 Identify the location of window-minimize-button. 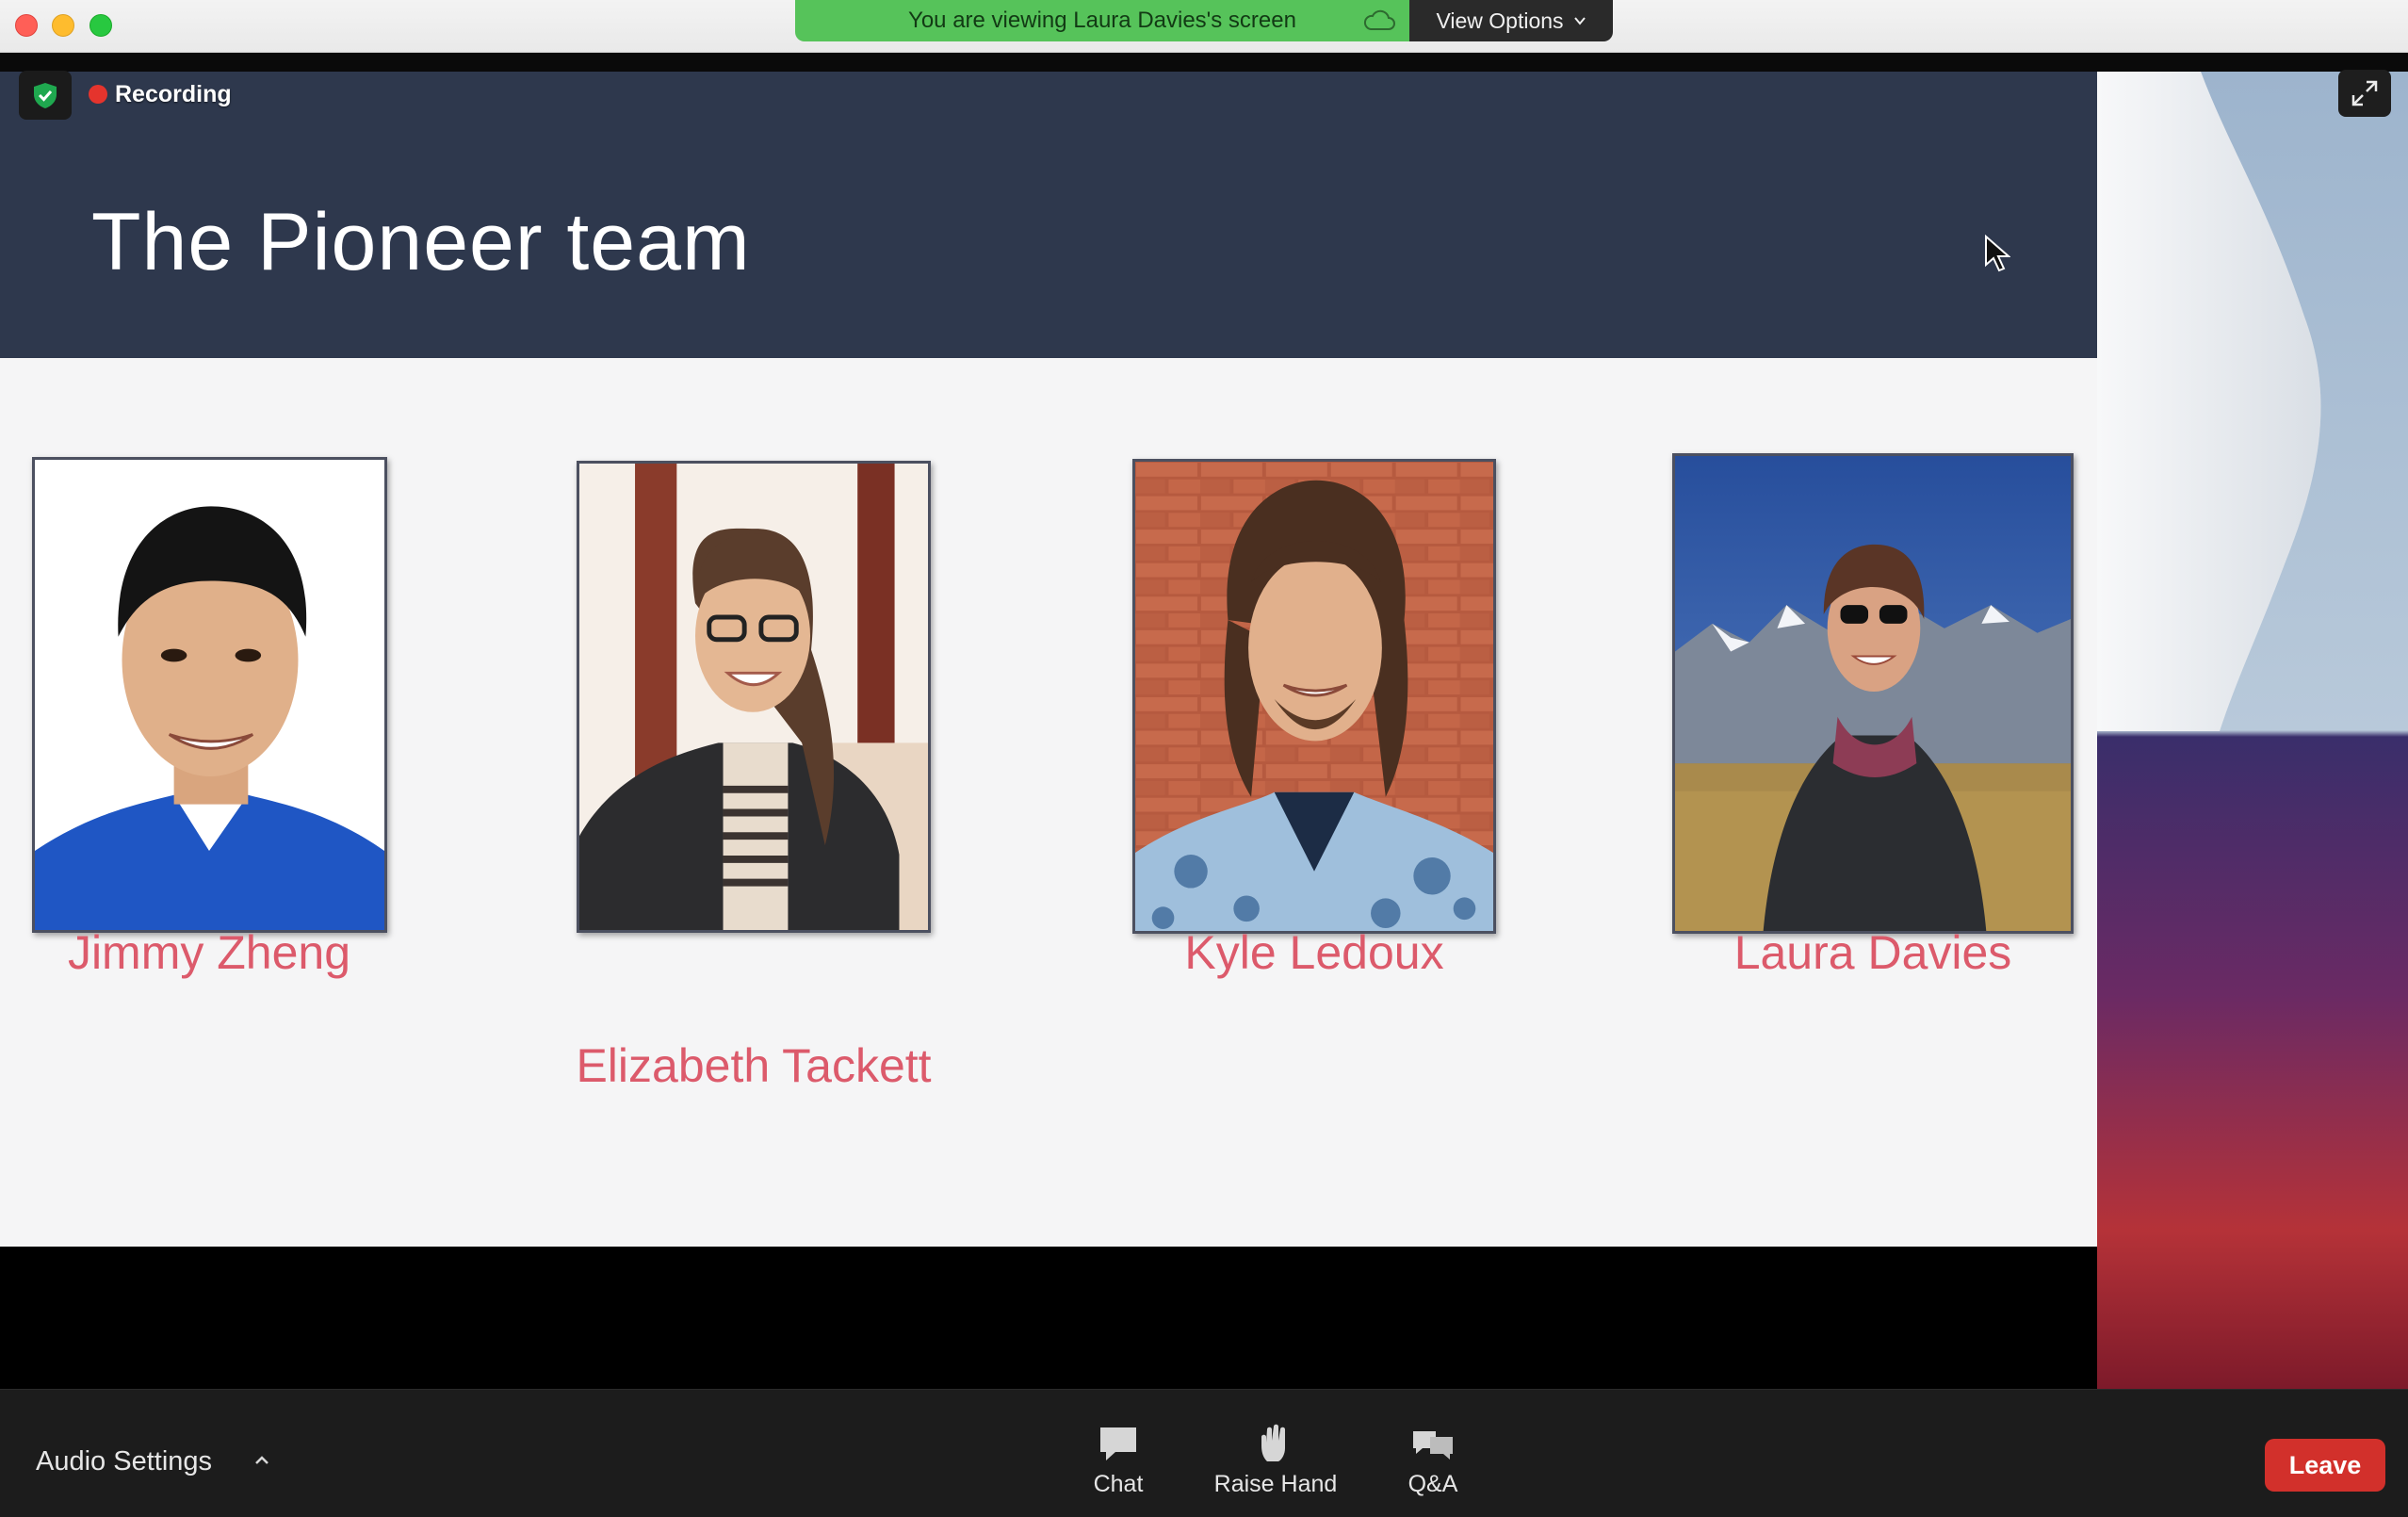
(63, 26).